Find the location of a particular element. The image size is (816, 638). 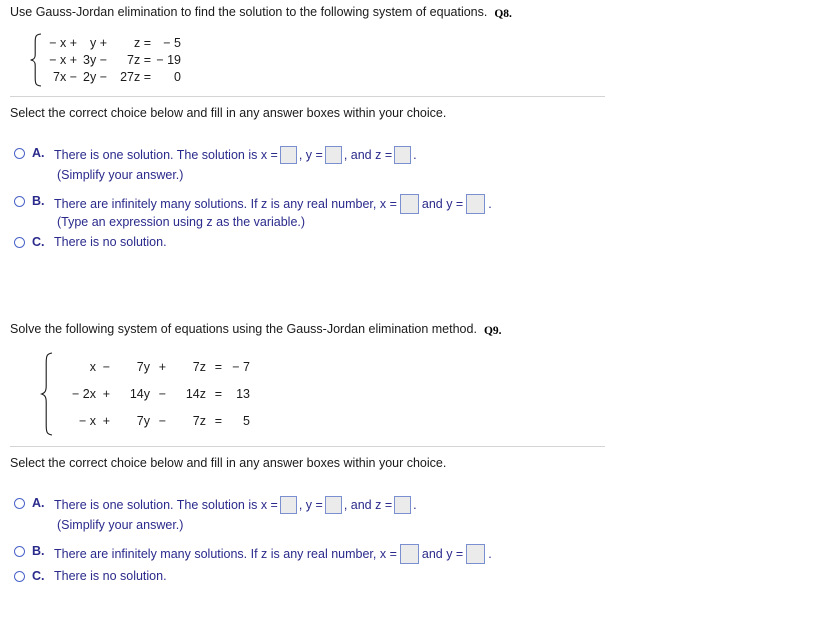

eq-term: 2y − is located at coordinates (95, 76).